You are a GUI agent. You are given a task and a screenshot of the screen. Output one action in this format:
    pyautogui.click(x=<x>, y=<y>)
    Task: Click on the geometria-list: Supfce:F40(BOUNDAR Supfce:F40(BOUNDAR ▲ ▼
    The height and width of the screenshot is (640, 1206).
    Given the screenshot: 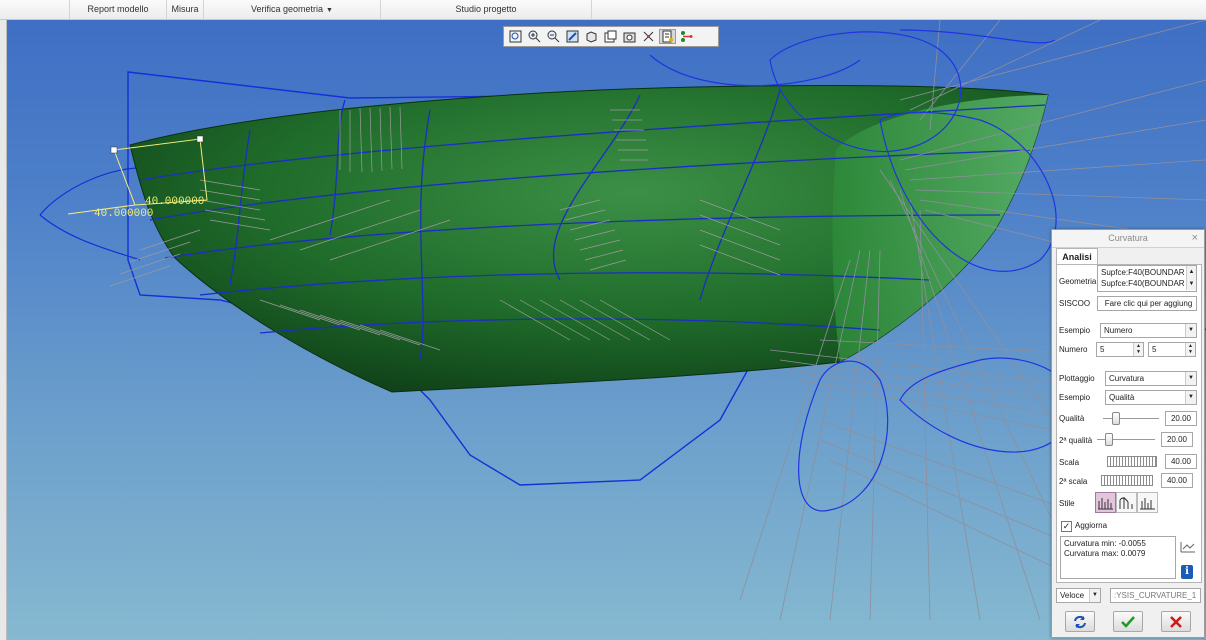 What is the action you would take?
    pyautogui.click(x=1147, y=278)
    